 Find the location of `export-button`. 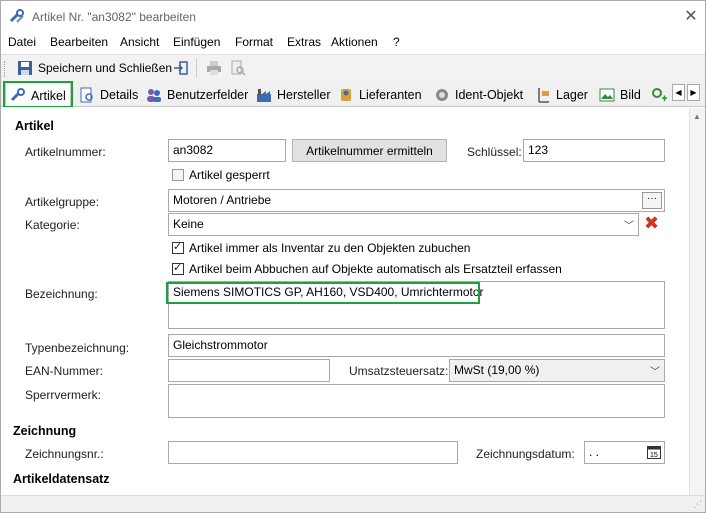

export-button is located at coordinates (181, 68).